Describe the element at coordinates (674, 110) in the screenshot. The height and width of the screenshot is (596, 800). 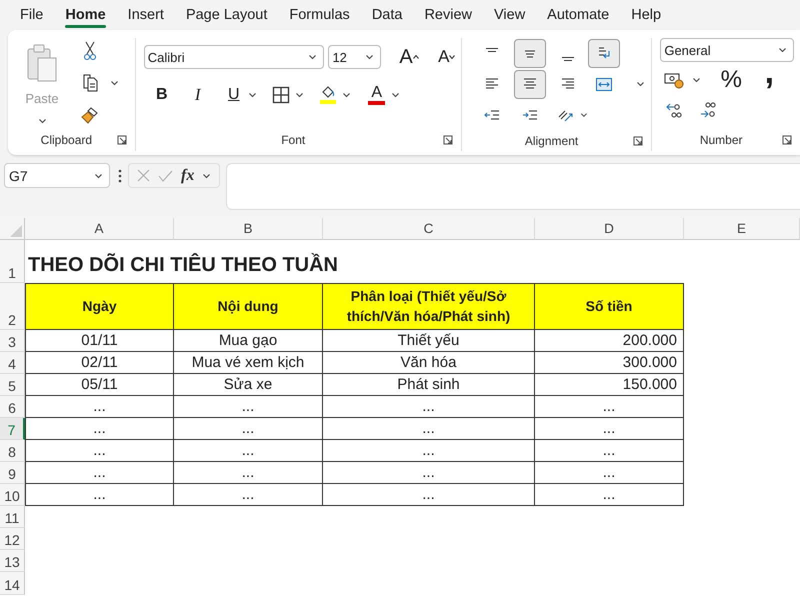
I see `arrow-left-icon` at that location.